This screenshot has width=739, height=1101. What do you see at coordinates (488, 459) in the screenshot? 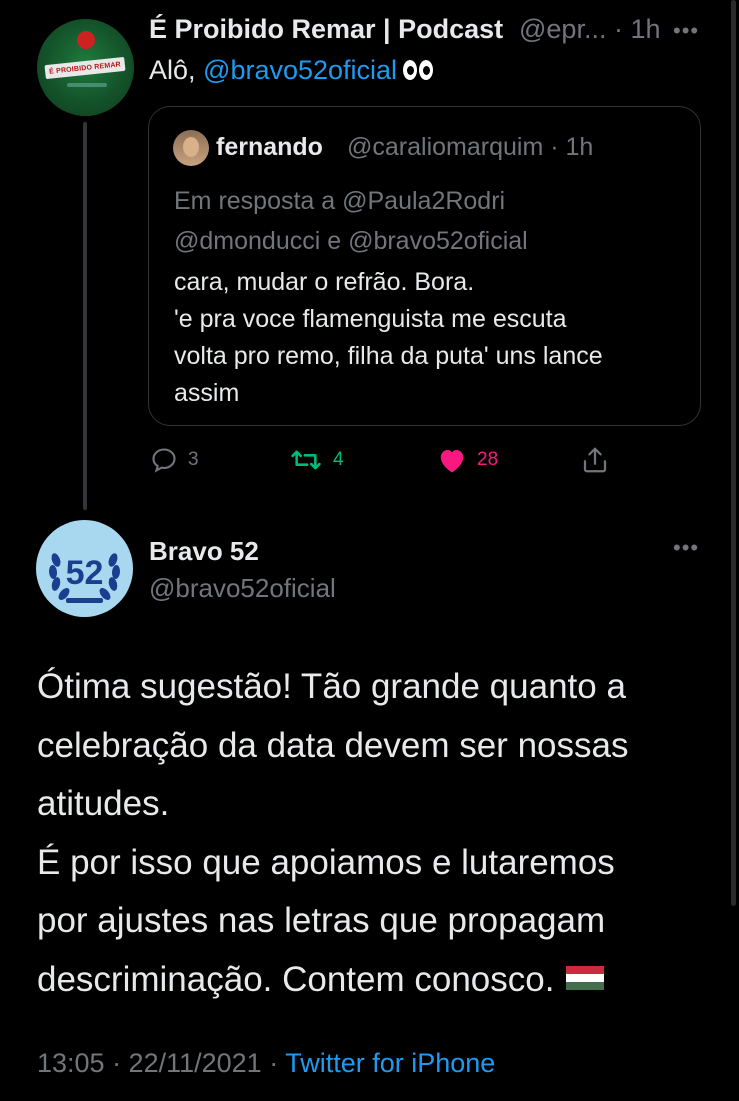
I see `like-count: 28` at bounding box center [488, 459].